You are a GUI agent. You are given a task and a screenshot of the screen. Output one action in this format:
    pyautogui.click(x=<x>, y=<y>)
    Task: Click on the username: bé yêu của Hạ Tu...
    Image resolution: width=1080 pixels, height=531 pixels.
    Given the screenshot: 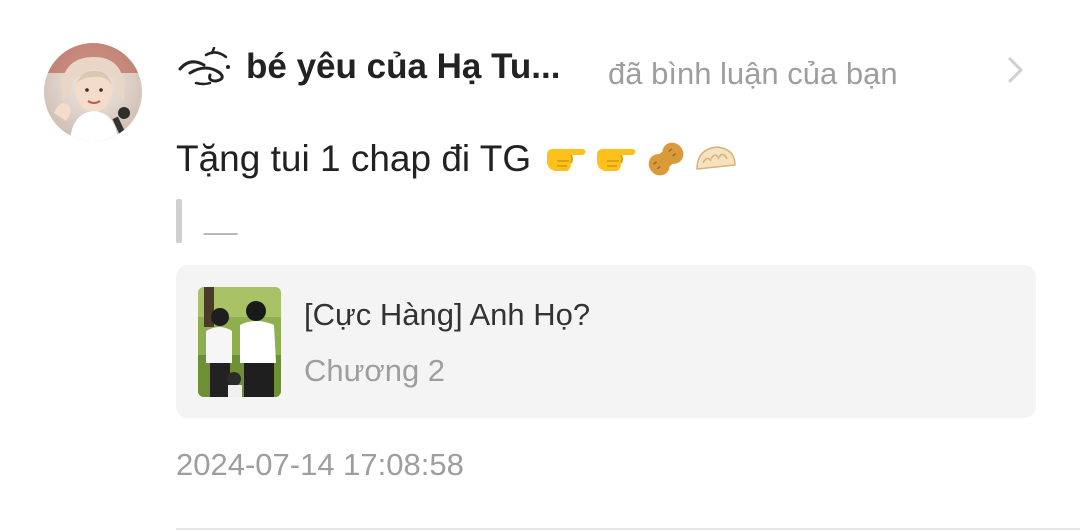 What is the action you would take?
    pyautogui.click(x=403, y=67)
    